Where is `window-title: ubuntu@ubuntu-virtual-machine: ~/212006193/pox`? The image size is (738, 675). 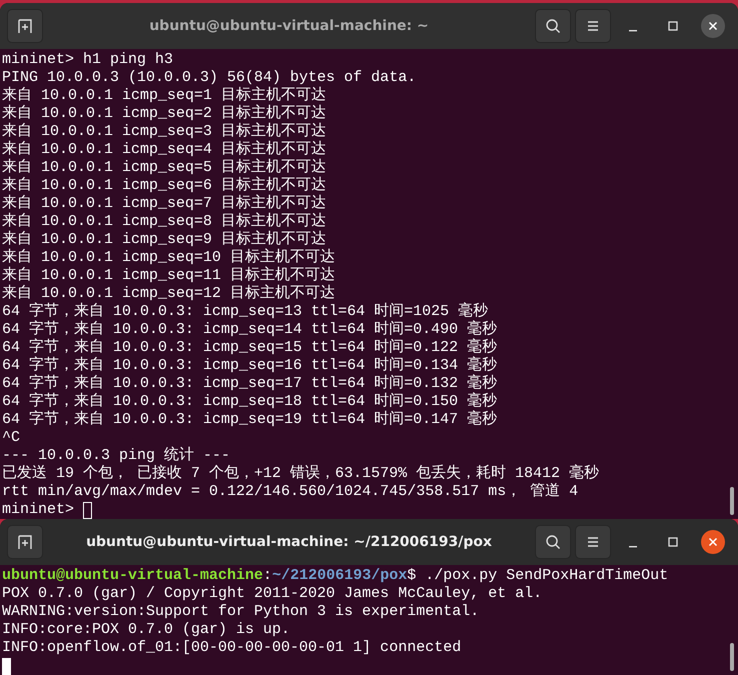 window-title: ubuntu@ubuntu-virtual-machine: ~/212006193/pox is located at coordinates (289, 542).